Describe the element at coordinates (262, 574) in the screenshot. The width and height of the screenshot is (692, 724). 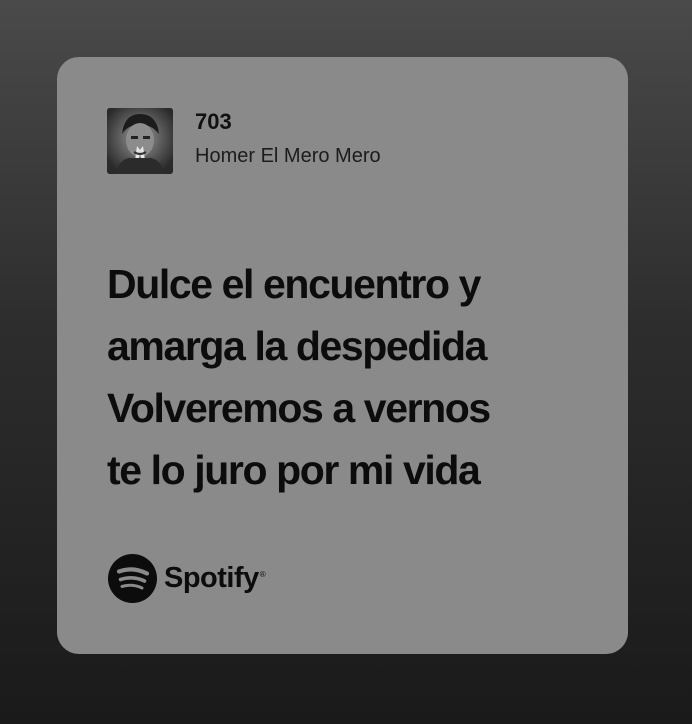
I see `registered-mark: ®` at that location.